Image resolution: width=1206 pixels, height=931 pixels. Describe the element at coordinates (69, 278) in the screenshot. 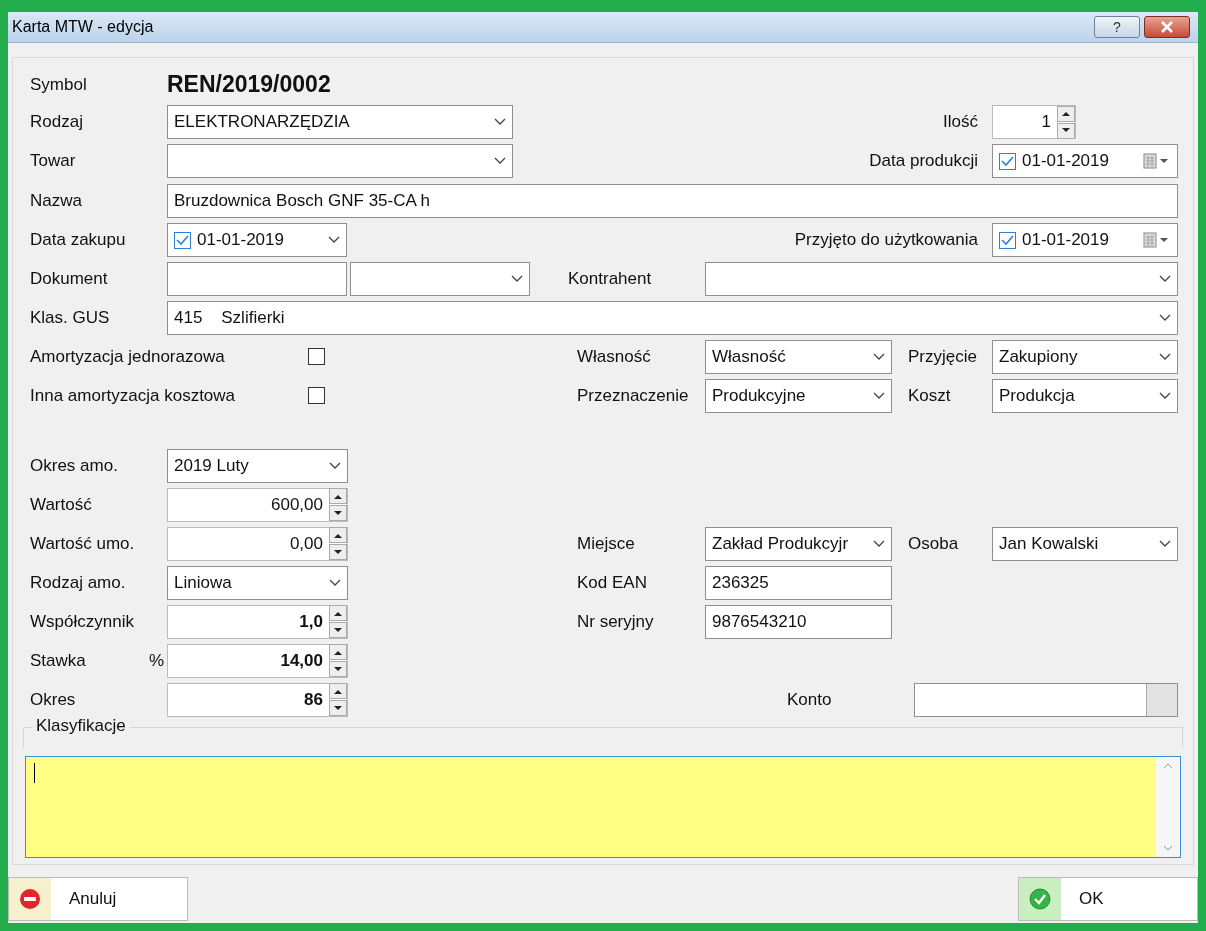

I see `field-label: Dokument` at that location.